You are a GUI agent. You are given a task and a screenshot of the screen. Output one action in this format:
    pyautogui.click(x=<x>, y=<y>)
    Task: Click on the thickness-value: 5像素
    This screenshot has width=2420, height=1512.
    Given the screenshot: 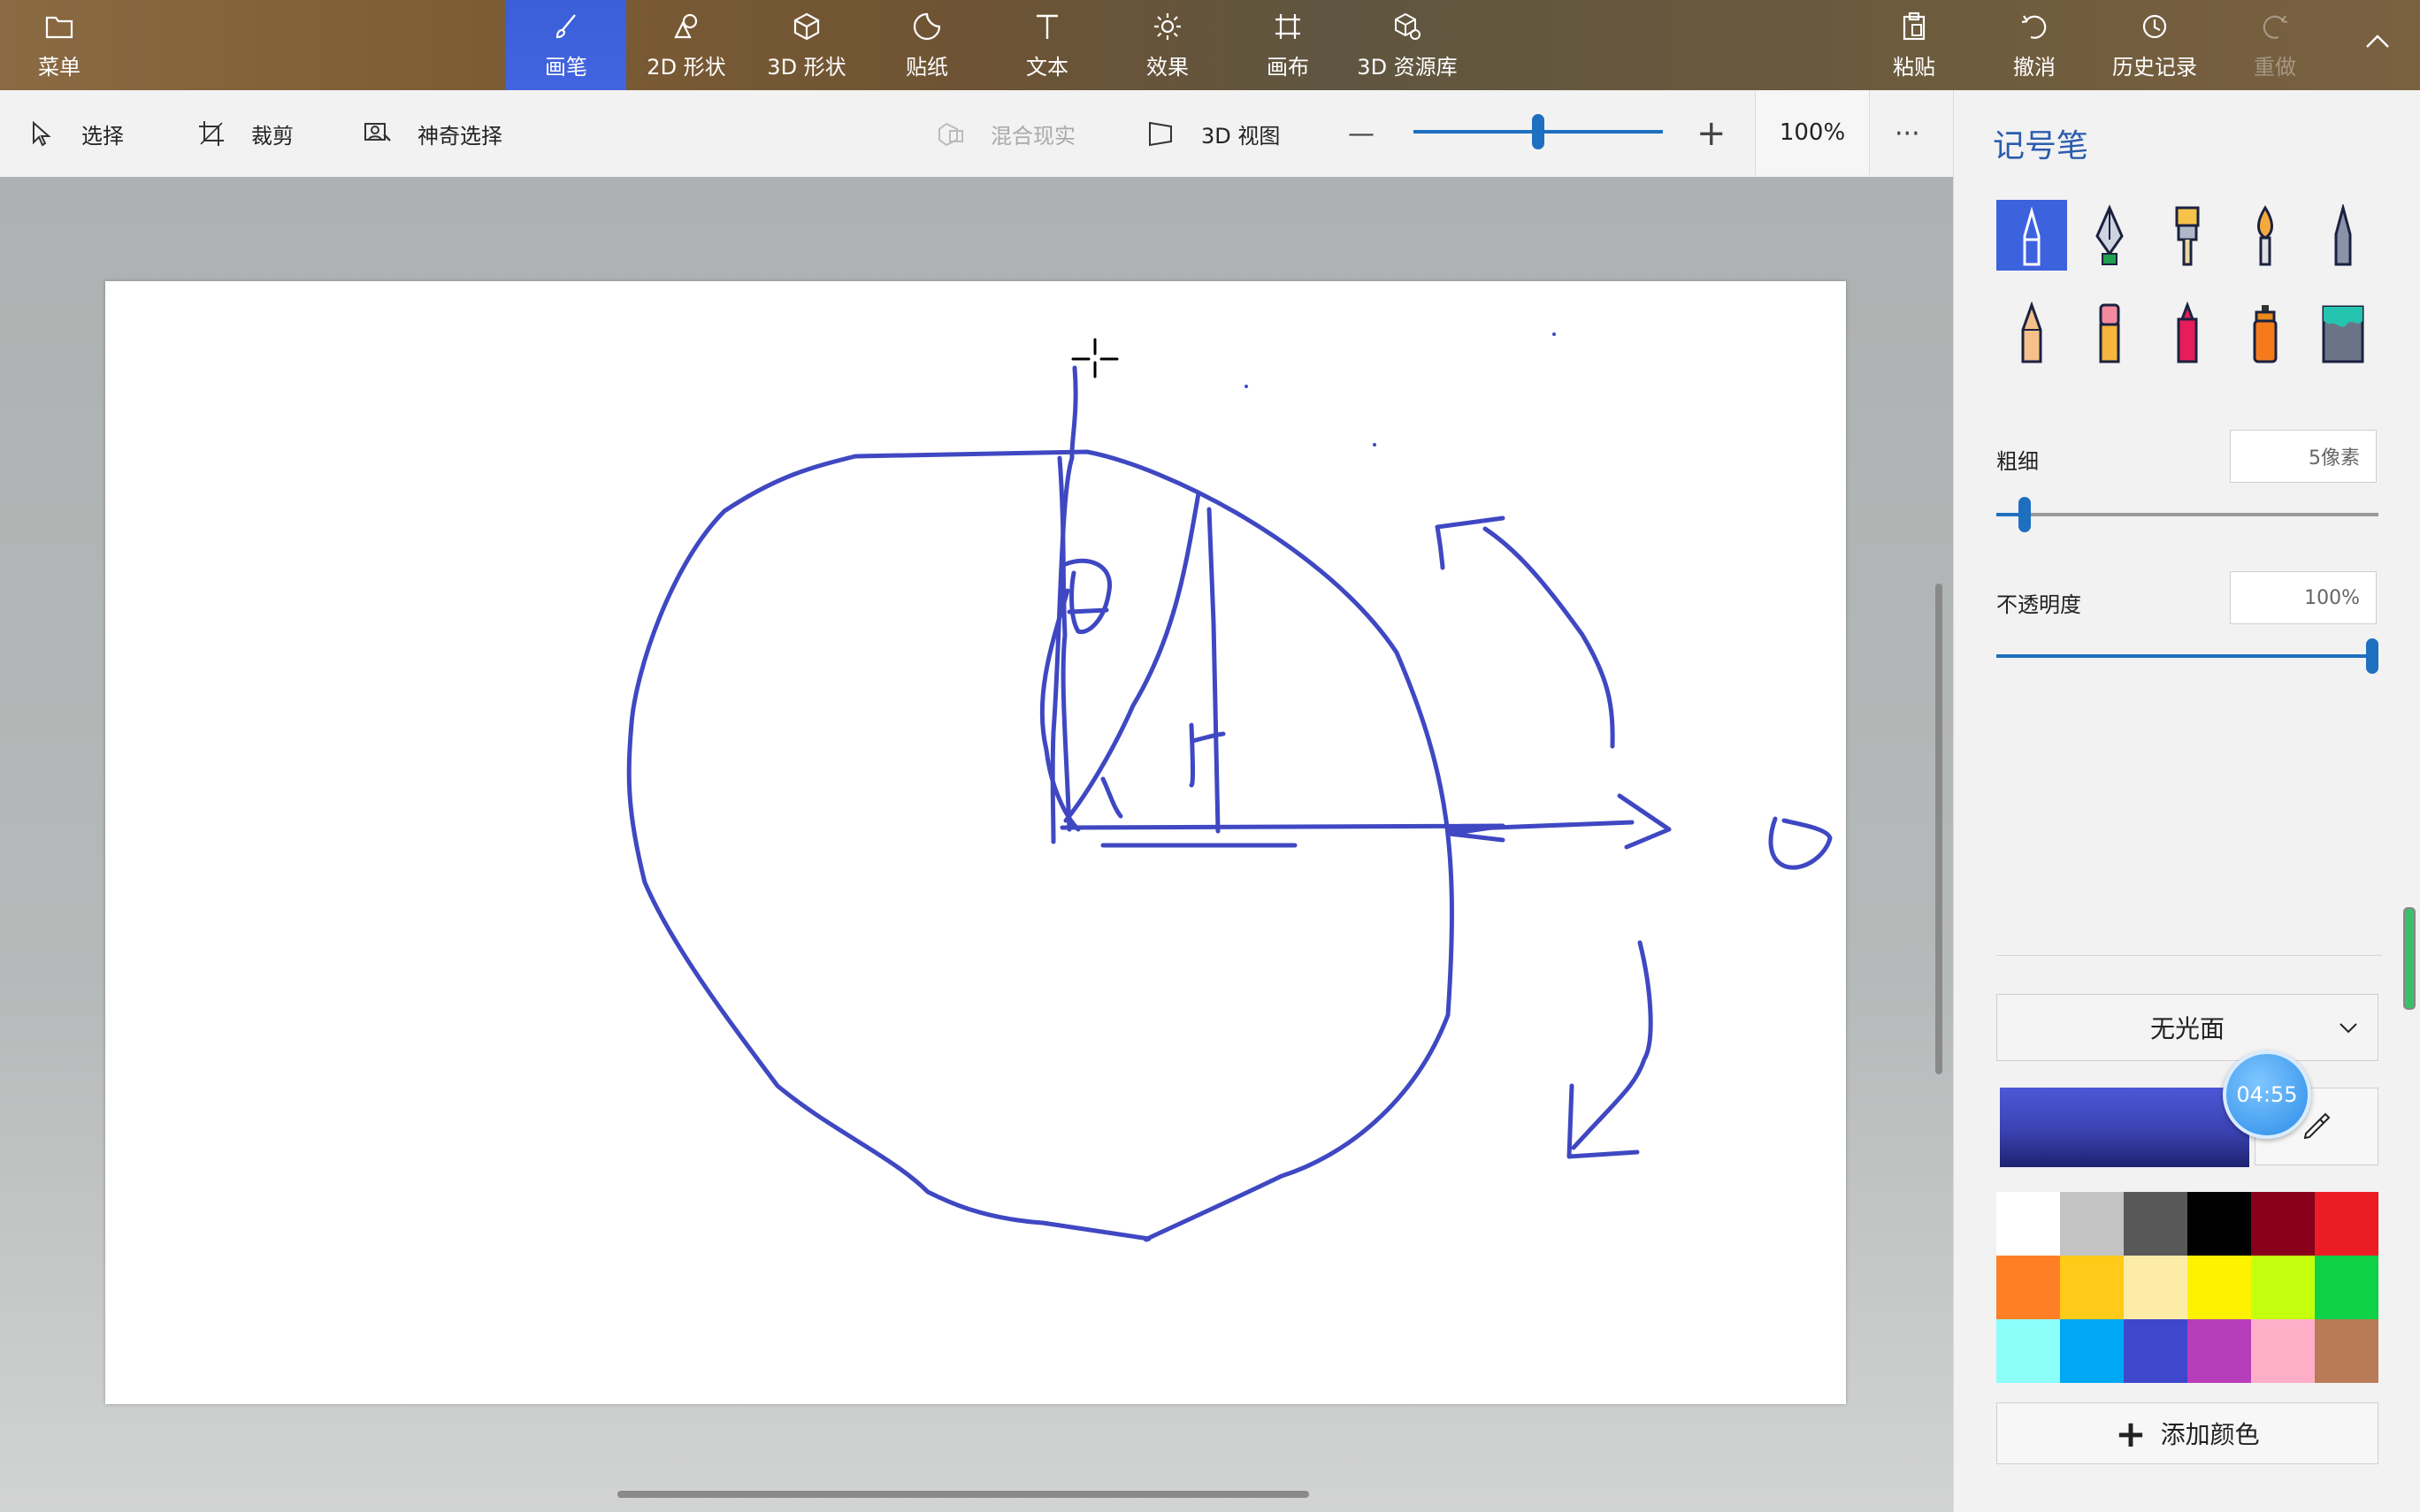 What is the action you would take?
    pyautogui.click(x=2335, y=458)
    